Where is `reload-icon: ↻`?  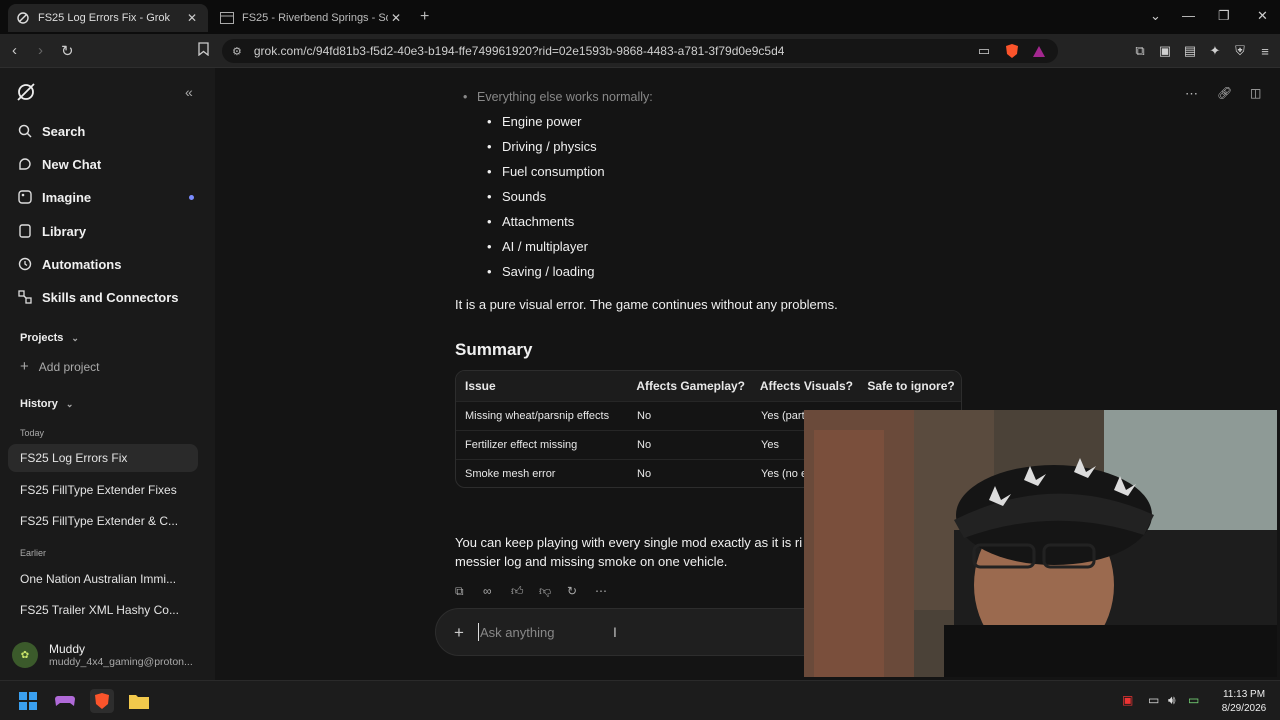
reload-icon: ↻ is located at coordinates (67, 51).